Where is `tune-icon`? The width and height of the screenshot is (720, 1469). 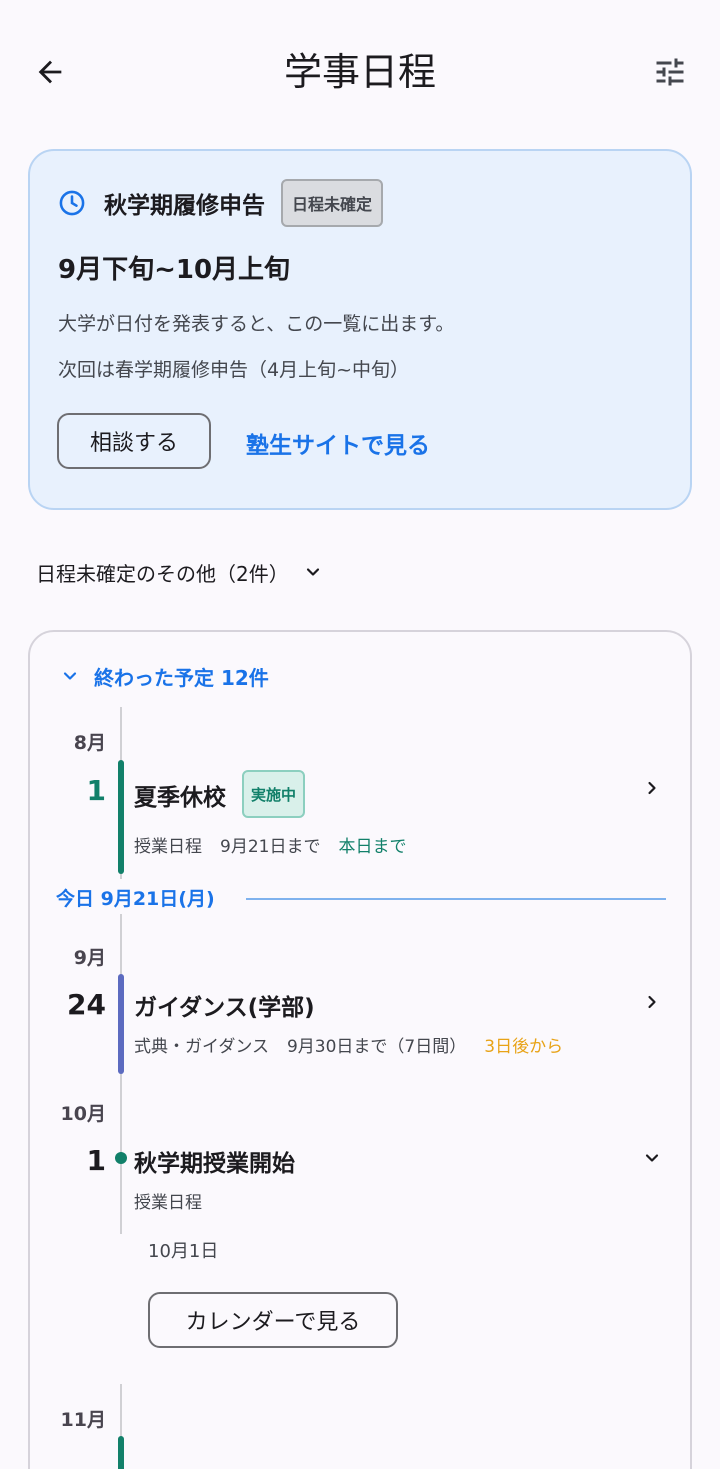 tune-icon is located at coordinates (670, 72).